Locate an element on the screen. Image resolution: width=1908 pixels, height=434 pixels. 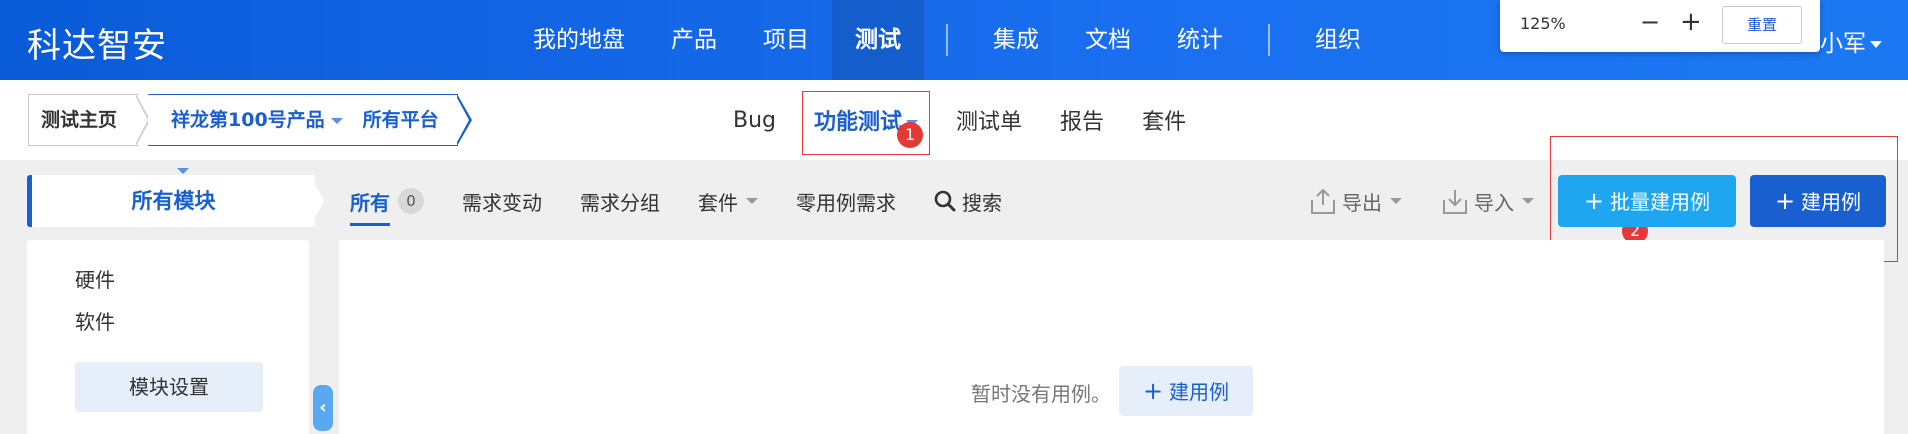
module-header-arrow is located at coordinates (317, 201).